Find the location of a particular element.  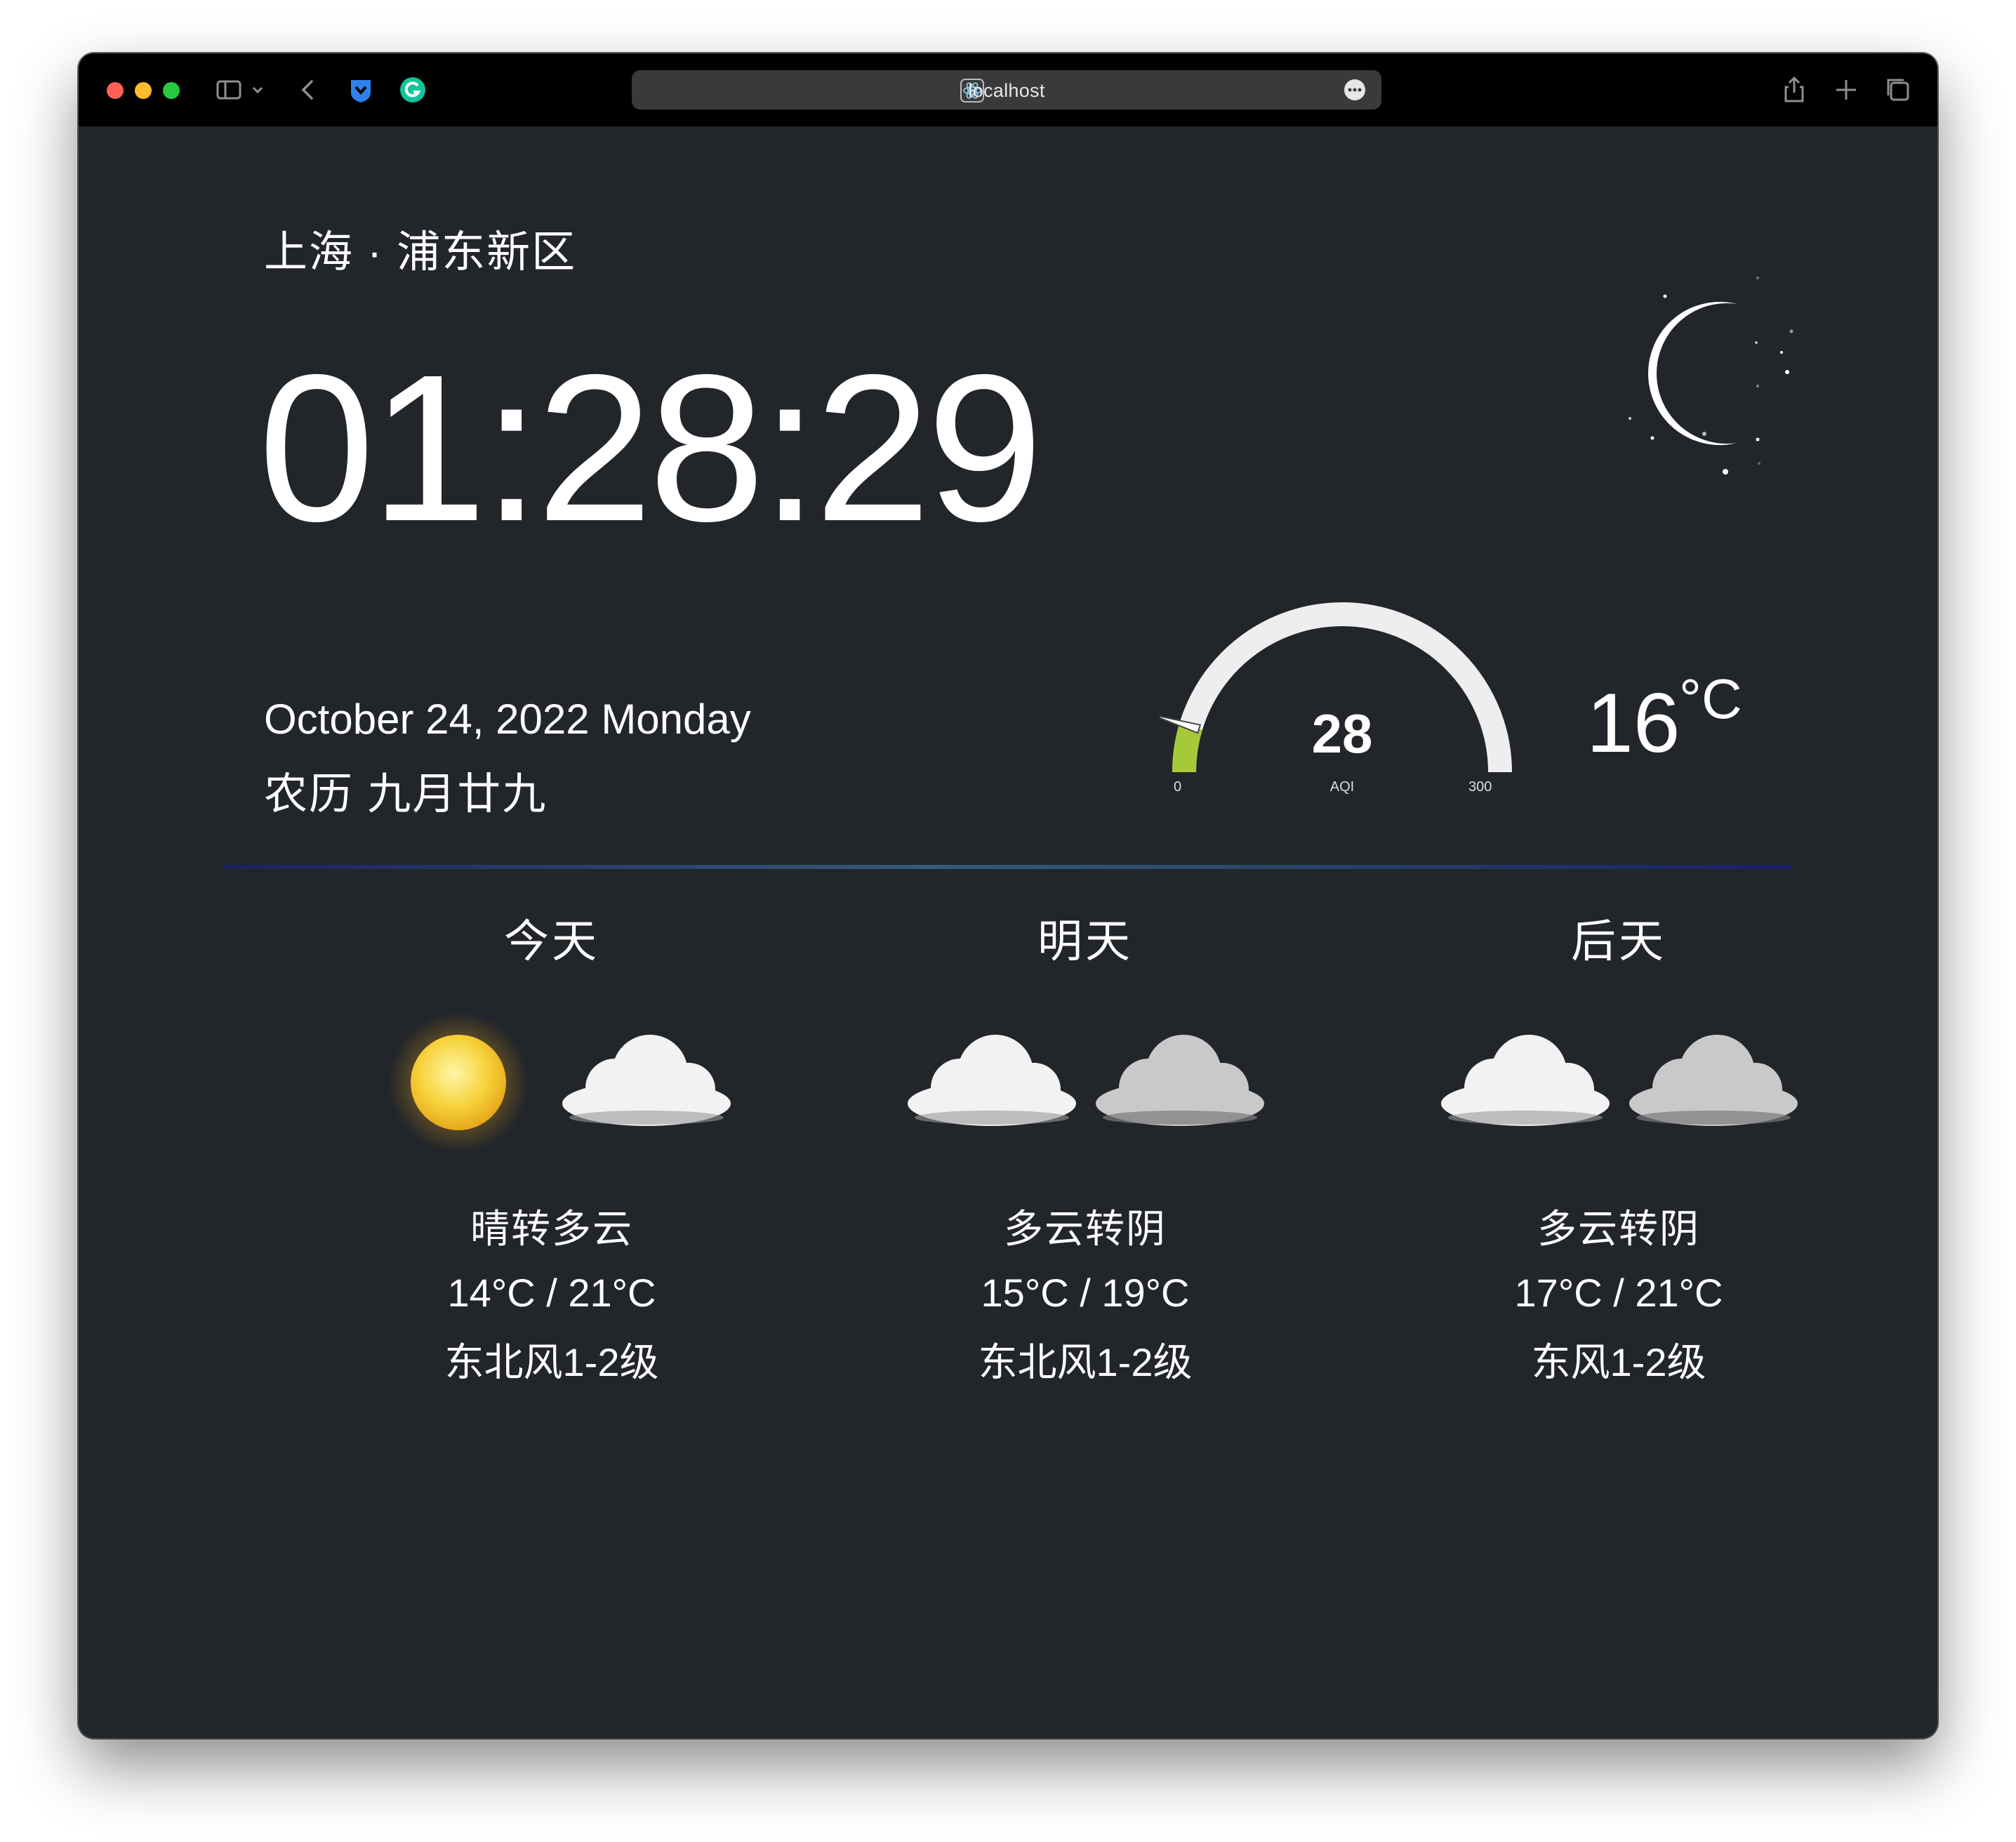

current-temperature: 16 is located at coordinates (1633, 723).